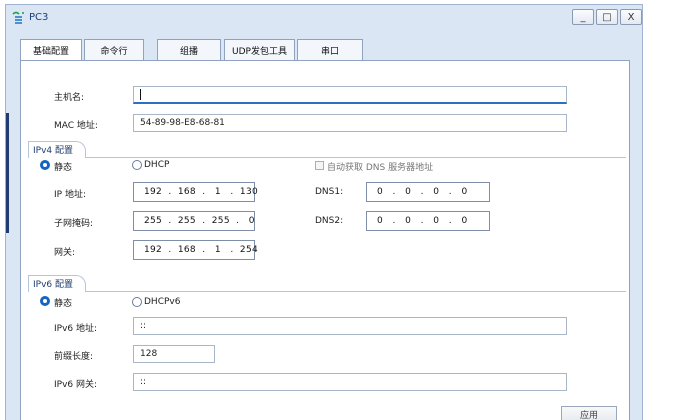 Image resolution: width=691 pixels, height=420 pixels. I want to click on tab-basic-config: 基础配置, so click(51, 50).